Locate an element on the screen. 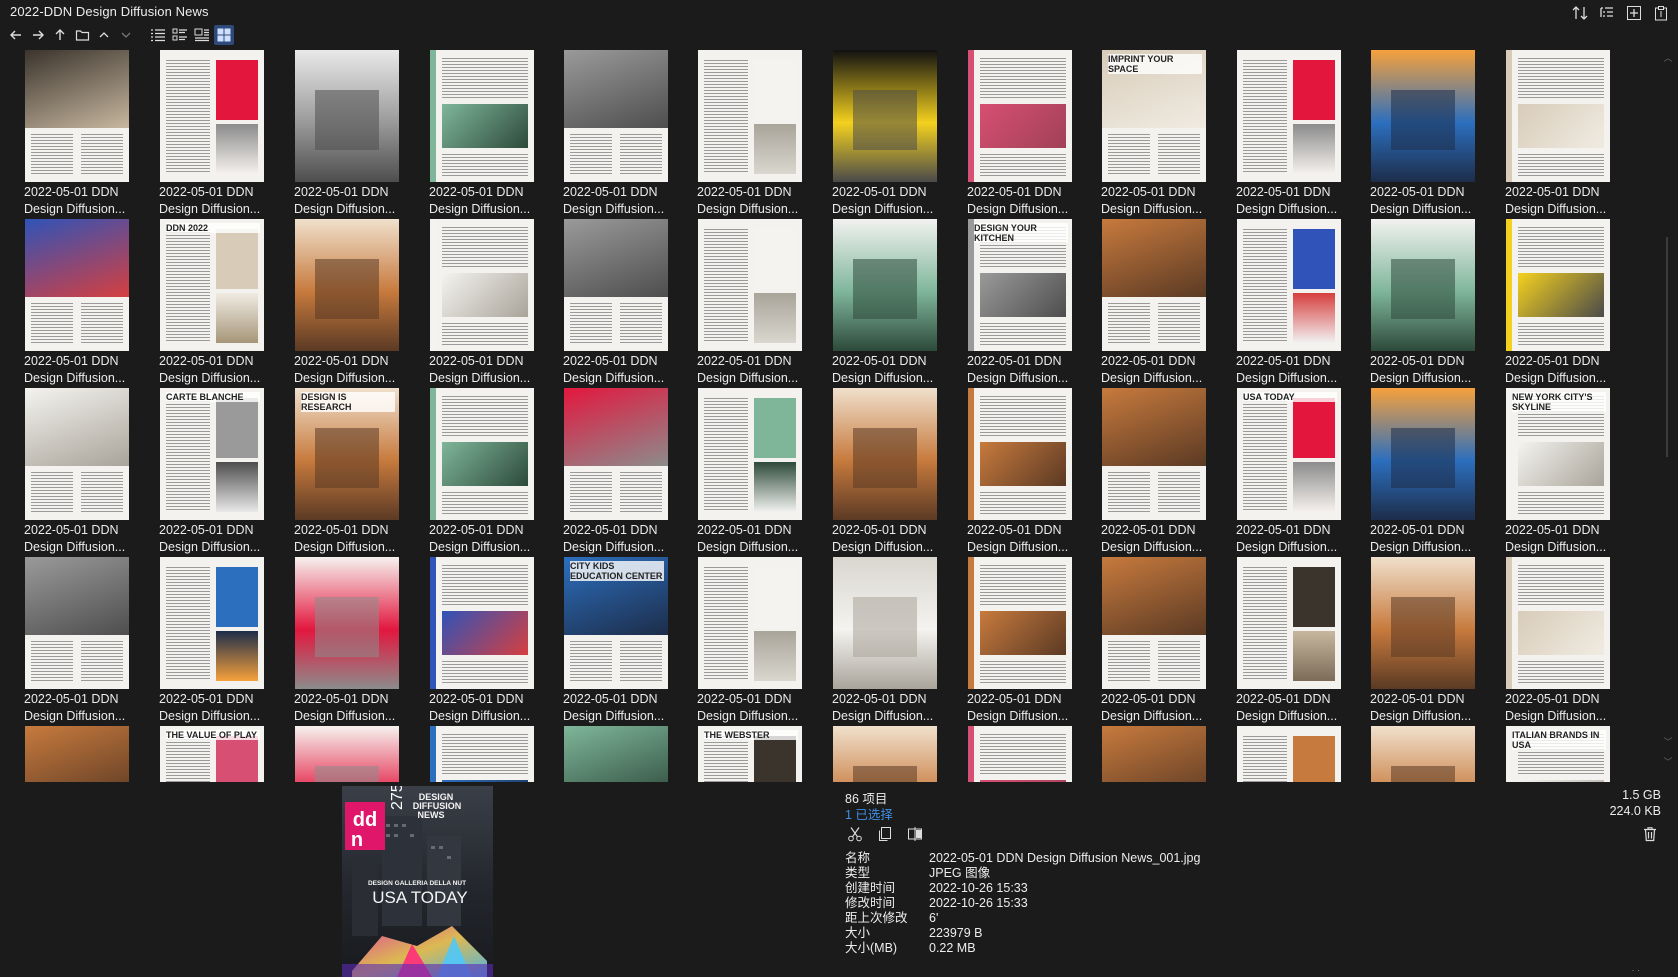  property-value: 0.22 MB is located at coordinates (952, 948).